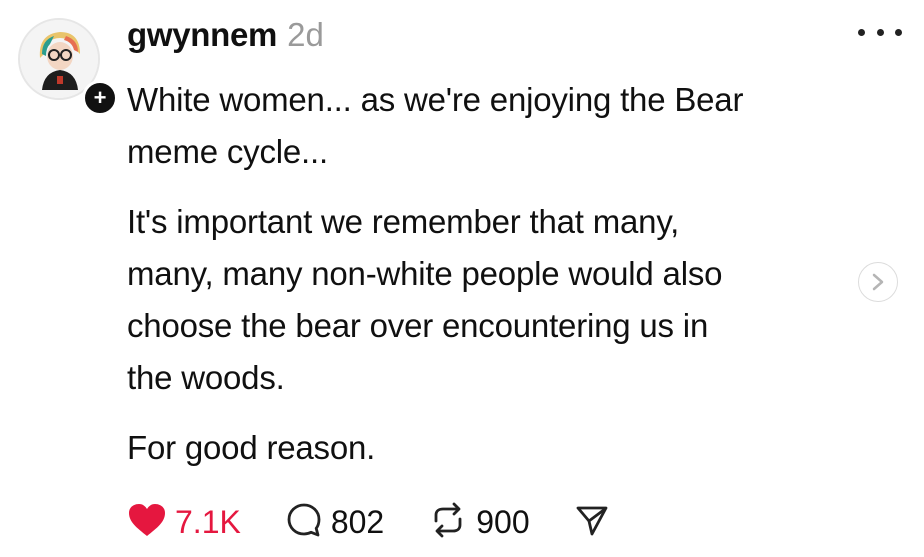  What do you see at coordinates (305, 35) in the screenshot?
I see `timestamp: 2d` at bounding box center [305, 35].